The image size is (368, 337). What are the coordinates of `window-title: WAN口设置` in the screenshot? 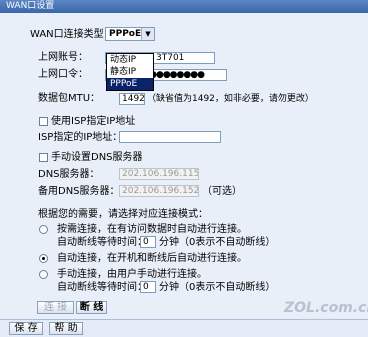 It's located at (184, 6).